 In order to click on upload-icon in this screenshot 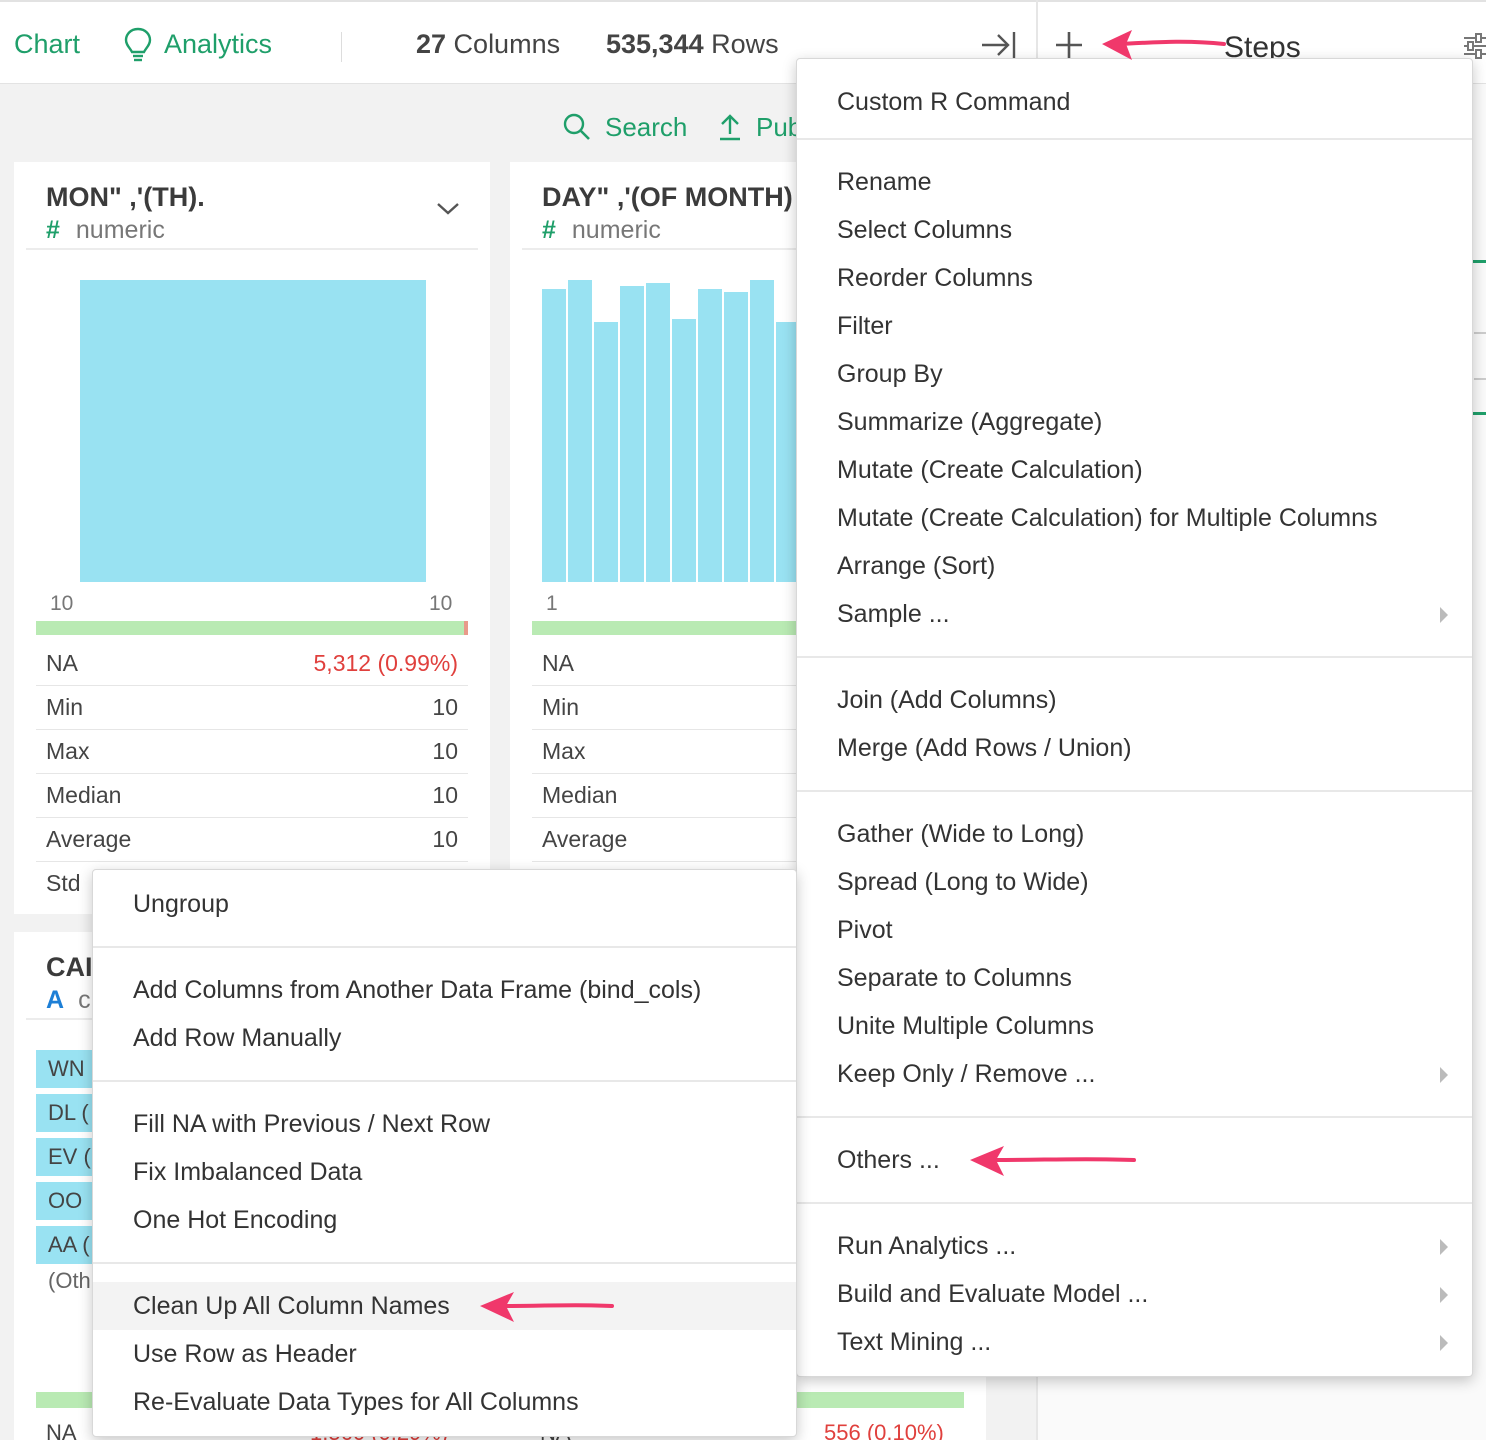, I will do `click(730, 127)`.